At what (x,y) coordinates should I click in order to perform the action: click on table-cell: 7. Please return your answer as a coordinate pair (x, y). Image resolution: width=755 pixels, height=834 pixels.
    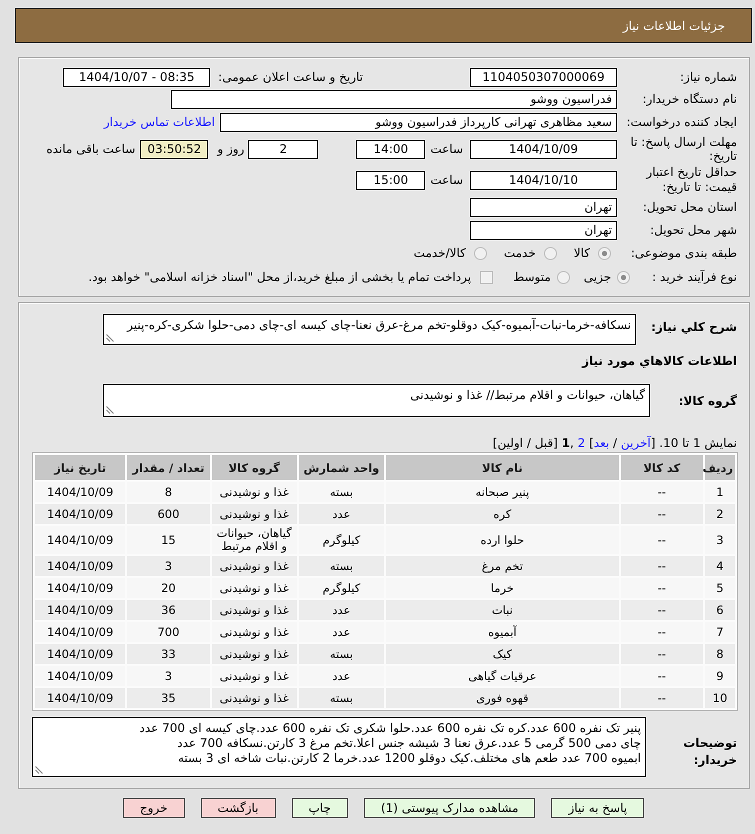
    Looking at the image, I should click on (719, 632).